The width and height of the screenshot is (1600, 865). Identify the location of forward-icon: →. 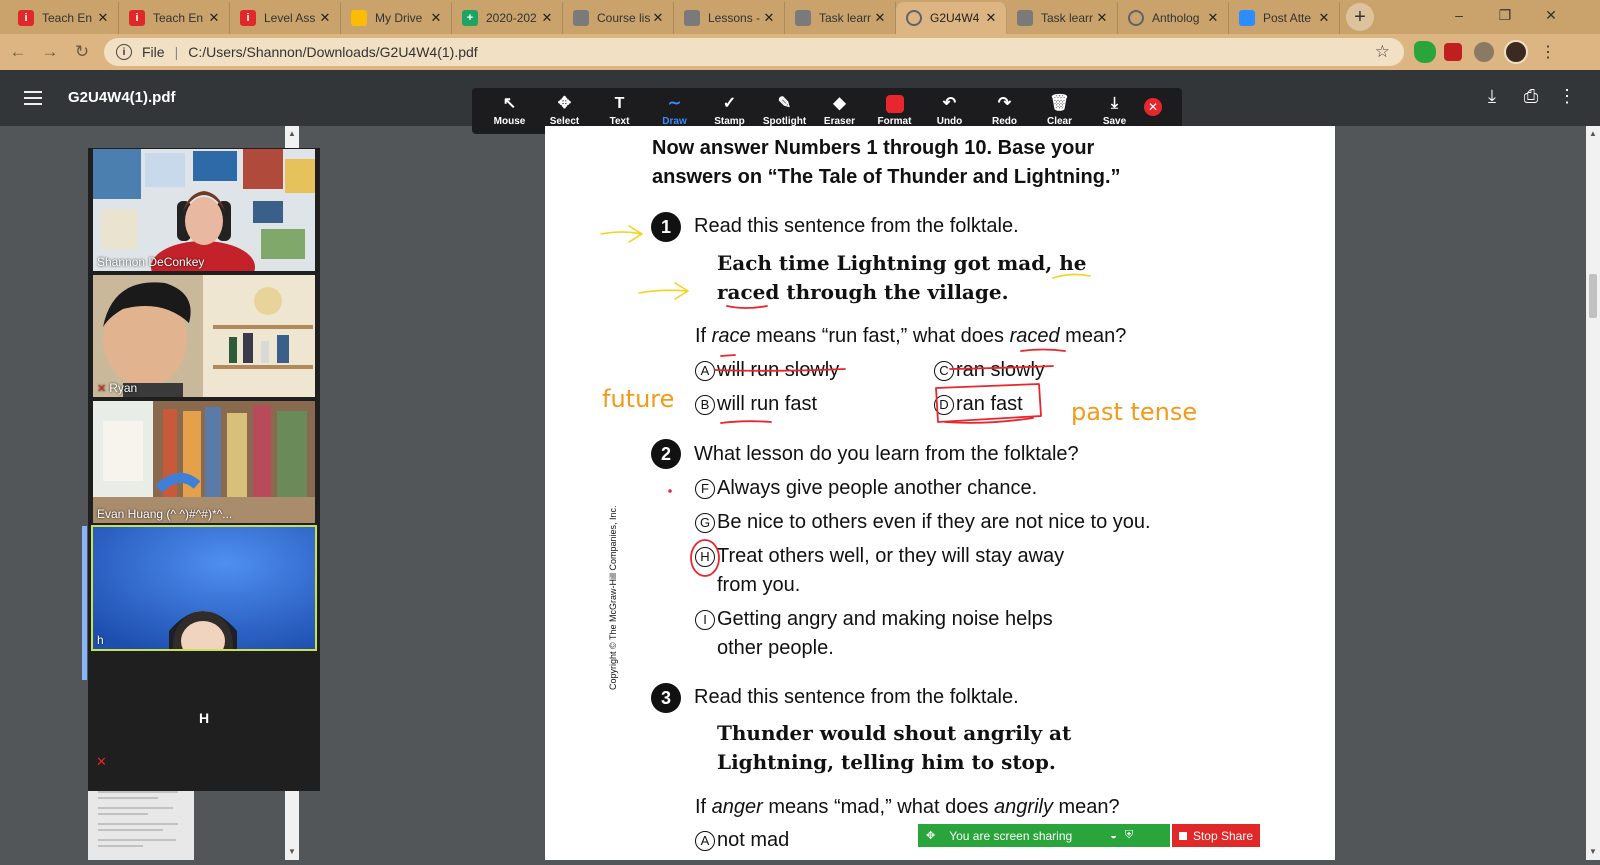
(50, 52).